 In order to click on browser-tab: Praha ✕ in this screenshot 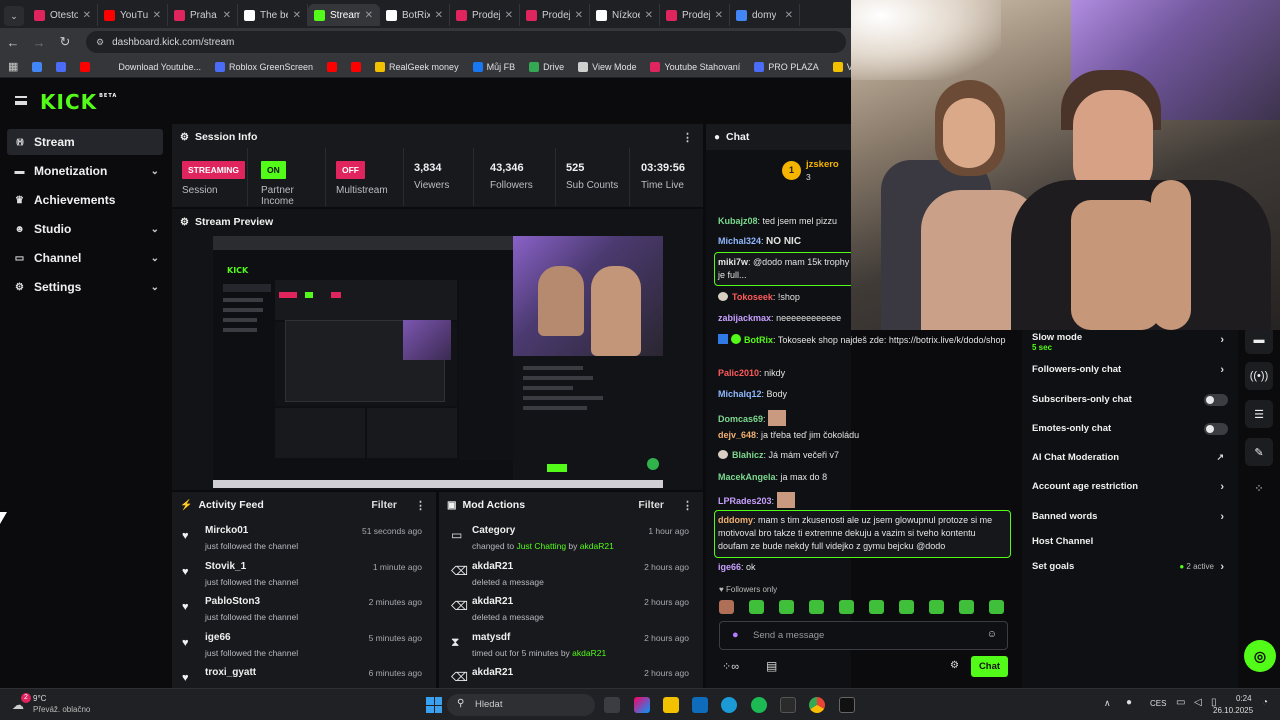, I will do `click(203, 15)`.